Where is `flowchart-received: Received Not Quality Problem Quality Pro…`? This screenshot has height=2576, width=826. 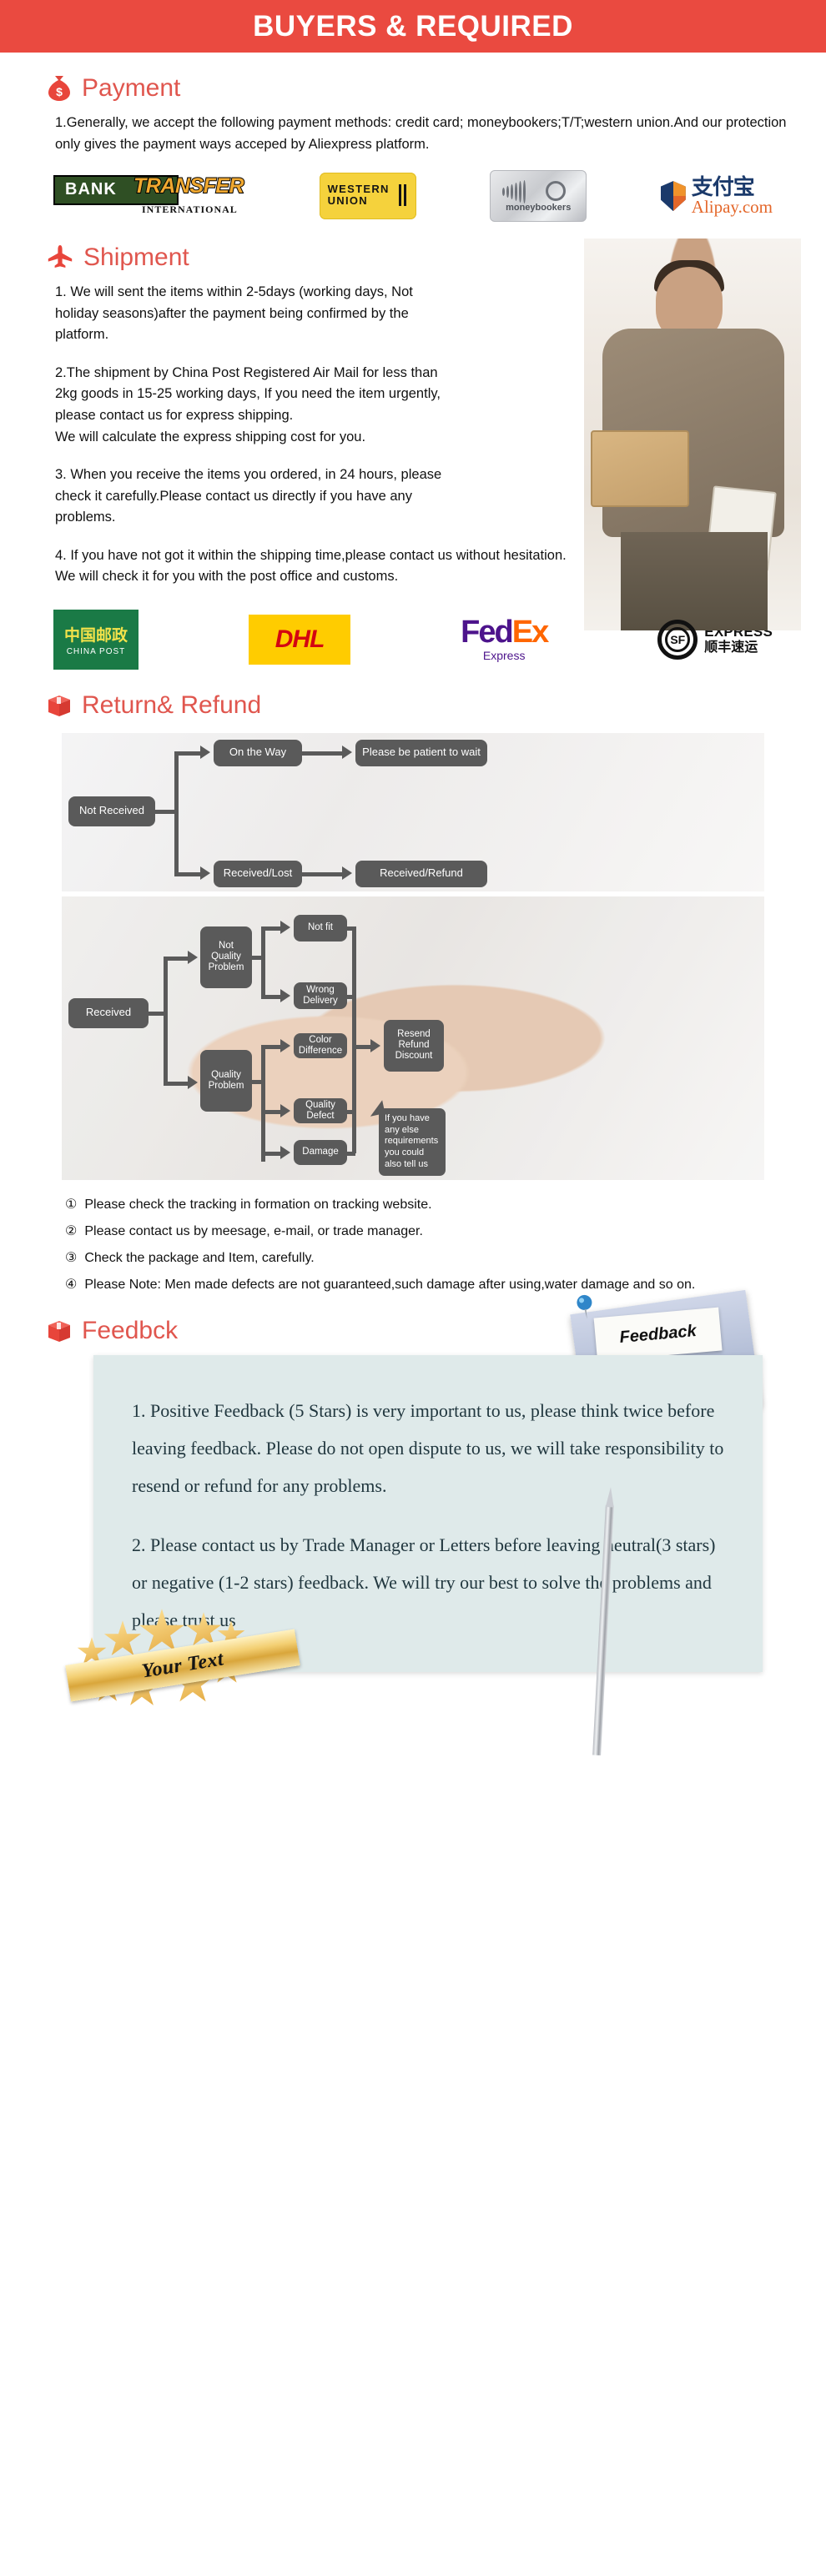 flowchart-received: Received Not Quality Problem Quality Pro… is located at coordinates (413, 1038).